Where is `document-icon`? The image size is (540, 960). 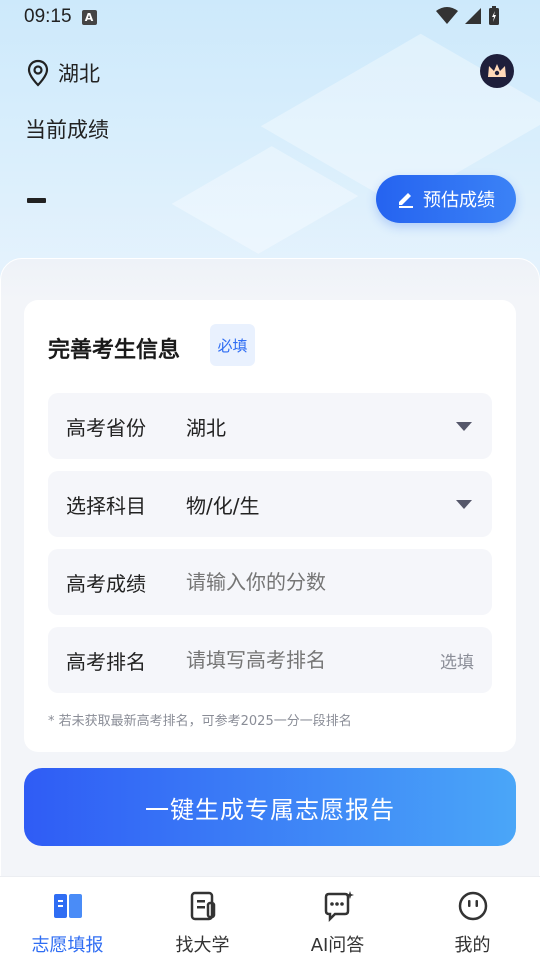 document-icon is located at coordinates (202, 906).